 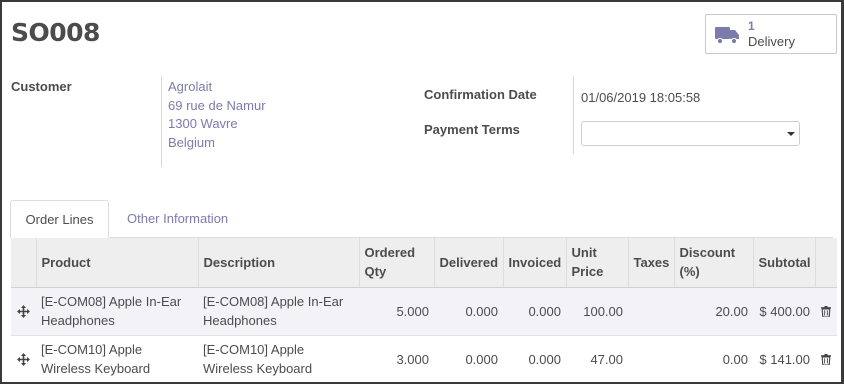 I want to click on cell-discount: 0.00, so click(x=713, y=358).